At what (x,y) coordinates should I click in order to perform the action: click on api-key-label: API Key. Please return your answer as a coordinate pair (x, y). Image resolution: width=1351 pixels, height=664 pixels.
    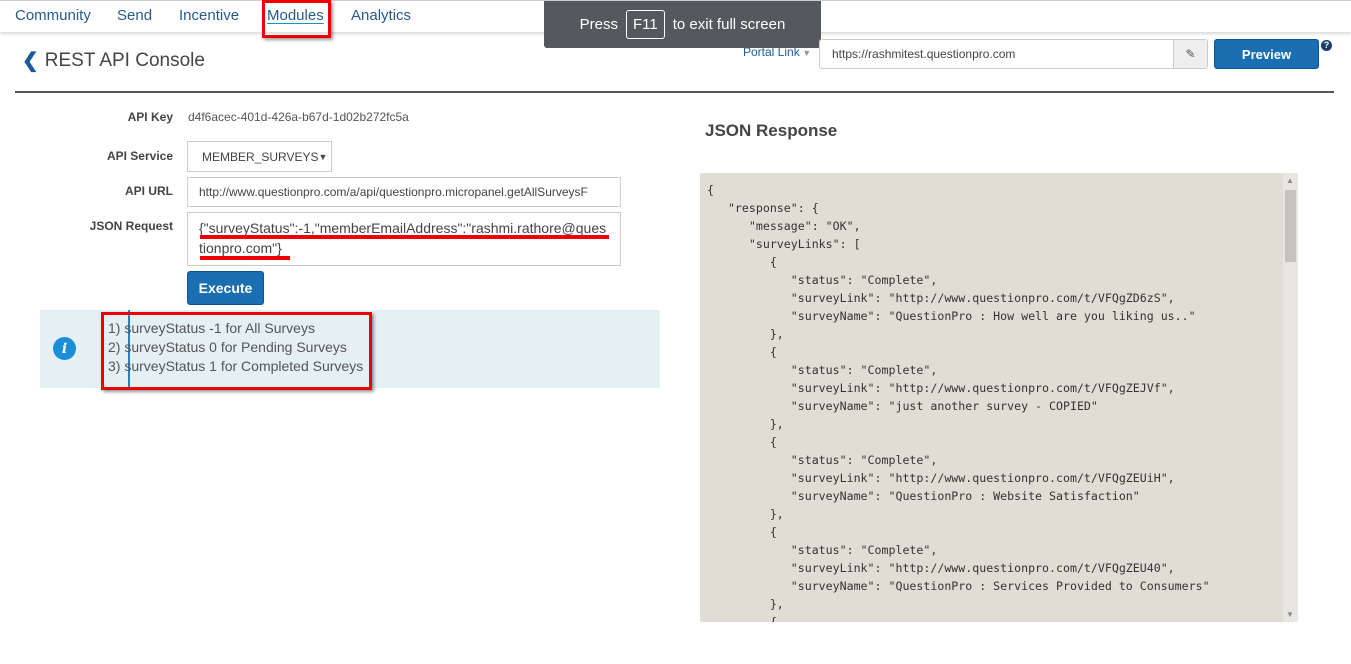
    Looking at the image, I should click on (150, 117).